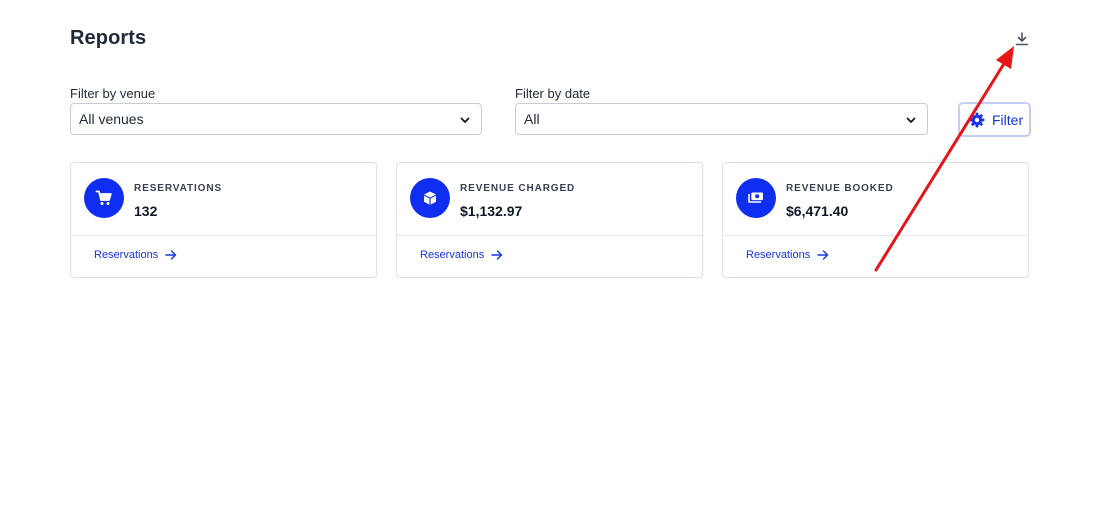 Image resolution: width=1116 pixels, height=525 pixels. Describe the element at coordinates (756, 198) in the screenshot. I see `money-icon` at that location.